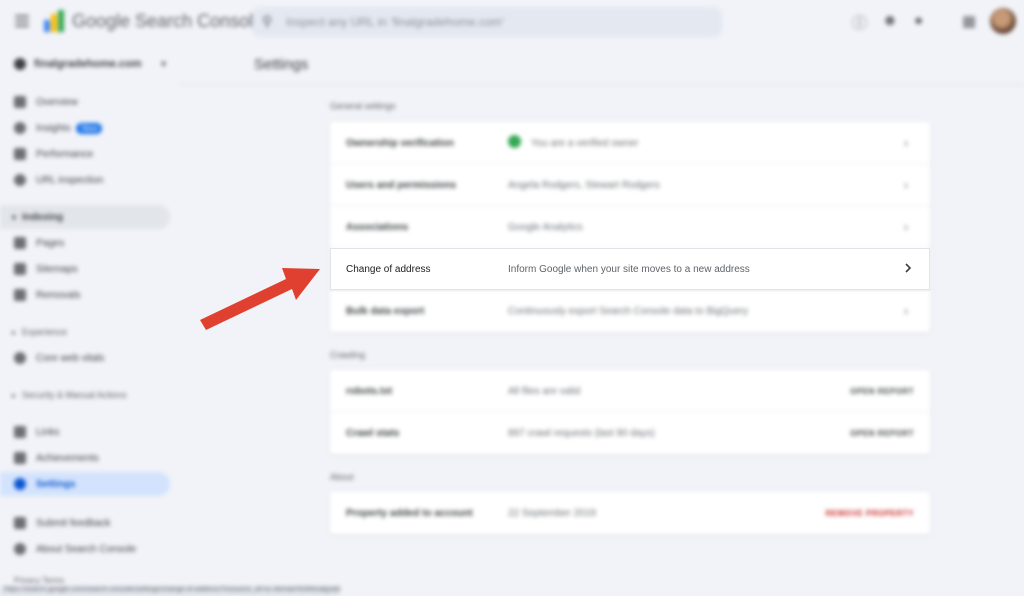  Describe the element at coordinates (348, 355) in the screenshot. I see `crawling-heading: Crawling` at that location.